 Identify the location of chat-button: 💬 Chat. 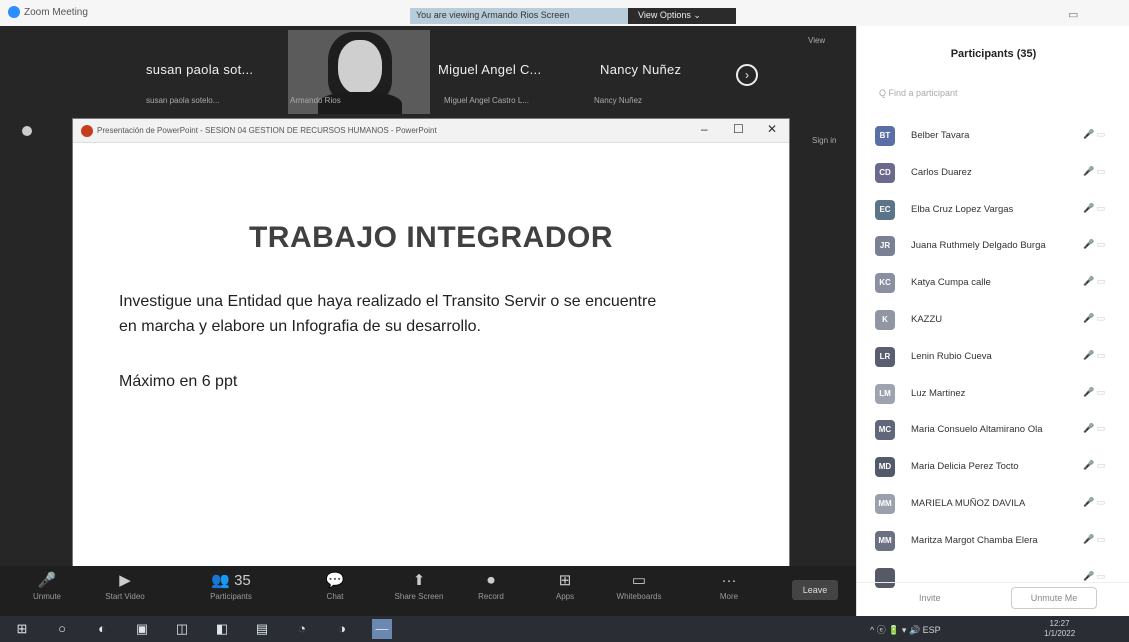
(335, 585).